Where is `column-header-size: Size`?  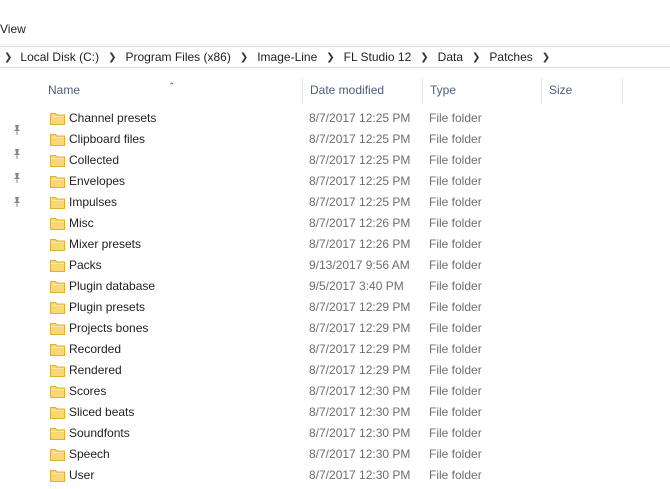 column-header-size: Size is located at coordinates (582, 91).